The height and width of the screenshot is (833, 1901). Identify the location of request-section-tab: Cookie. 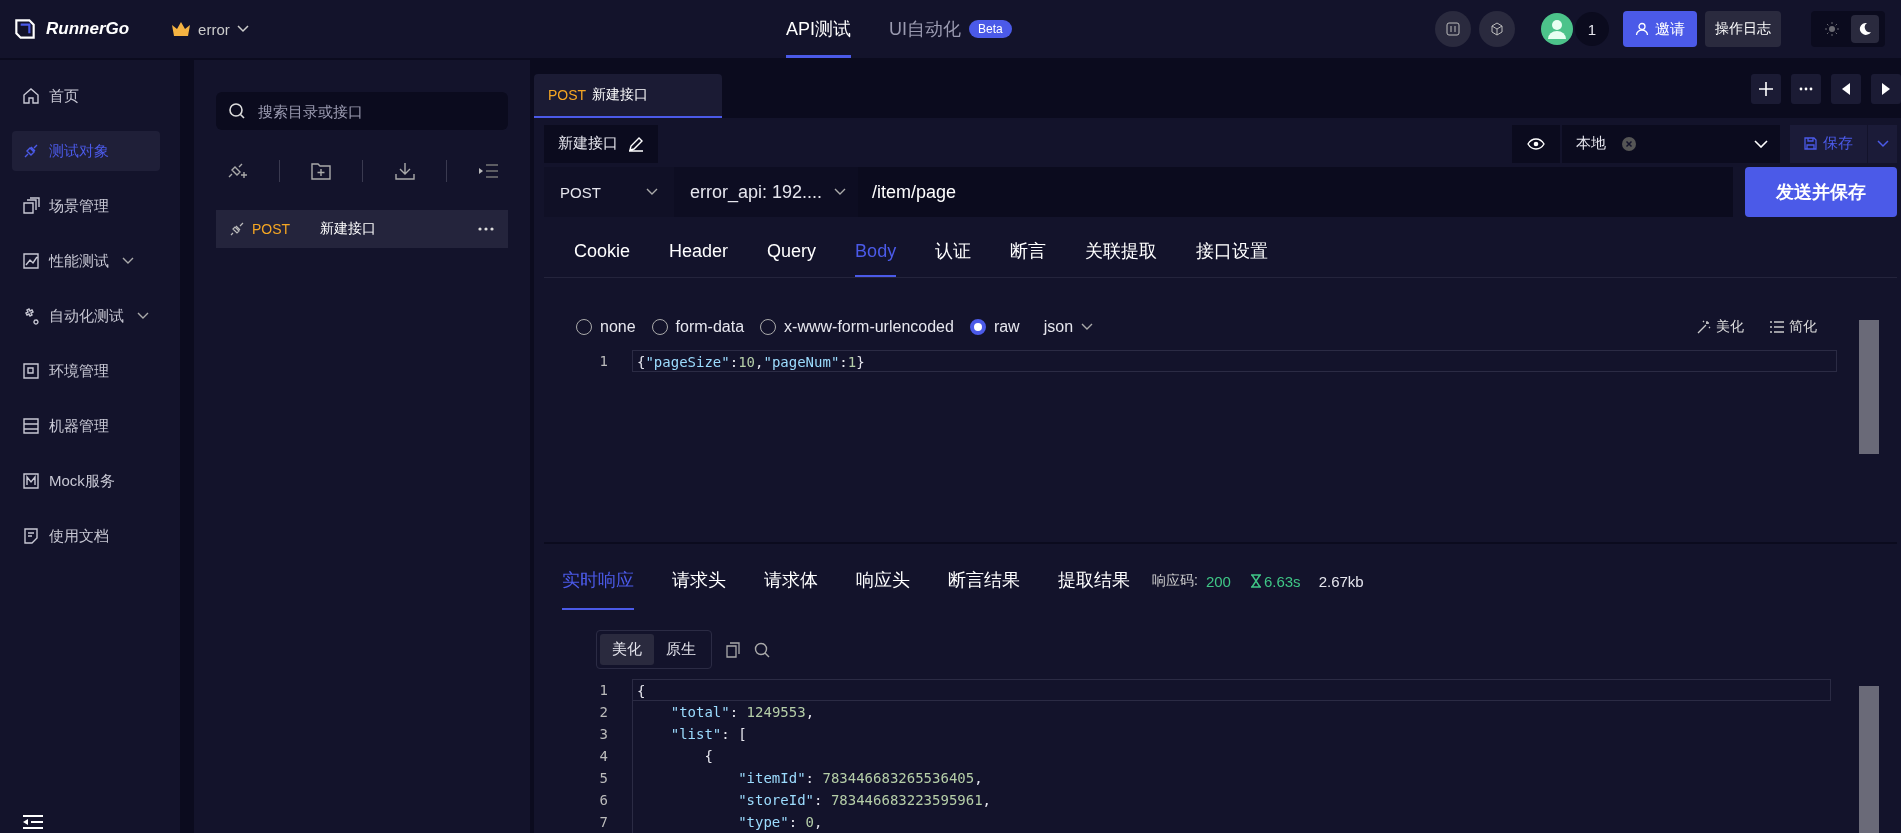
(602, 252).